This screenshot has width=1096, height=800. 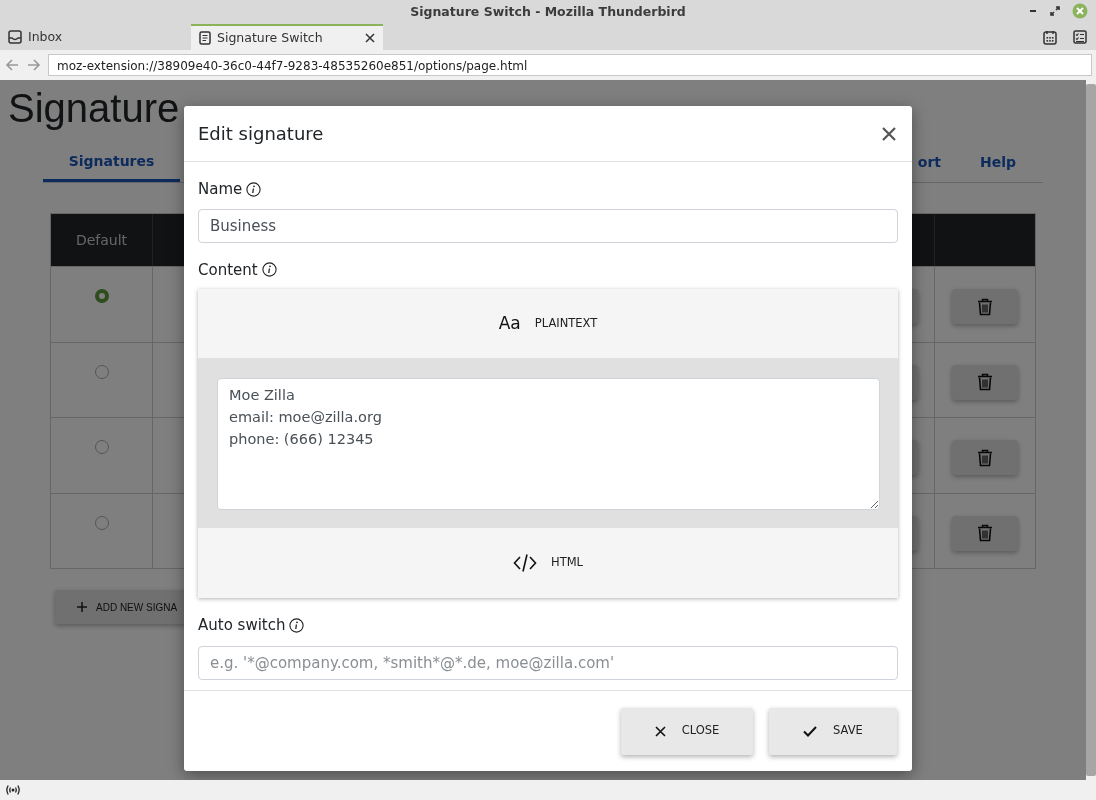 What do you see at coordinates (548, 11) in the screenshot?
I see `window-title: Signature Switch - Mozilla Thunderbird` at bounding box center [548, 11].